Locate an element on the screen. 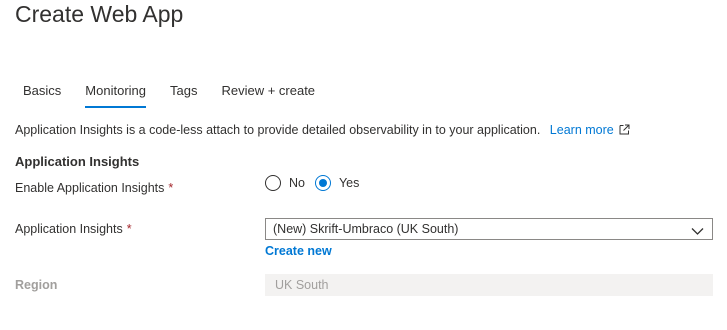 This screenshot has height=330, width=727. enable-insights-label: Enable Application Insights * is located at coordinates (94, 188).